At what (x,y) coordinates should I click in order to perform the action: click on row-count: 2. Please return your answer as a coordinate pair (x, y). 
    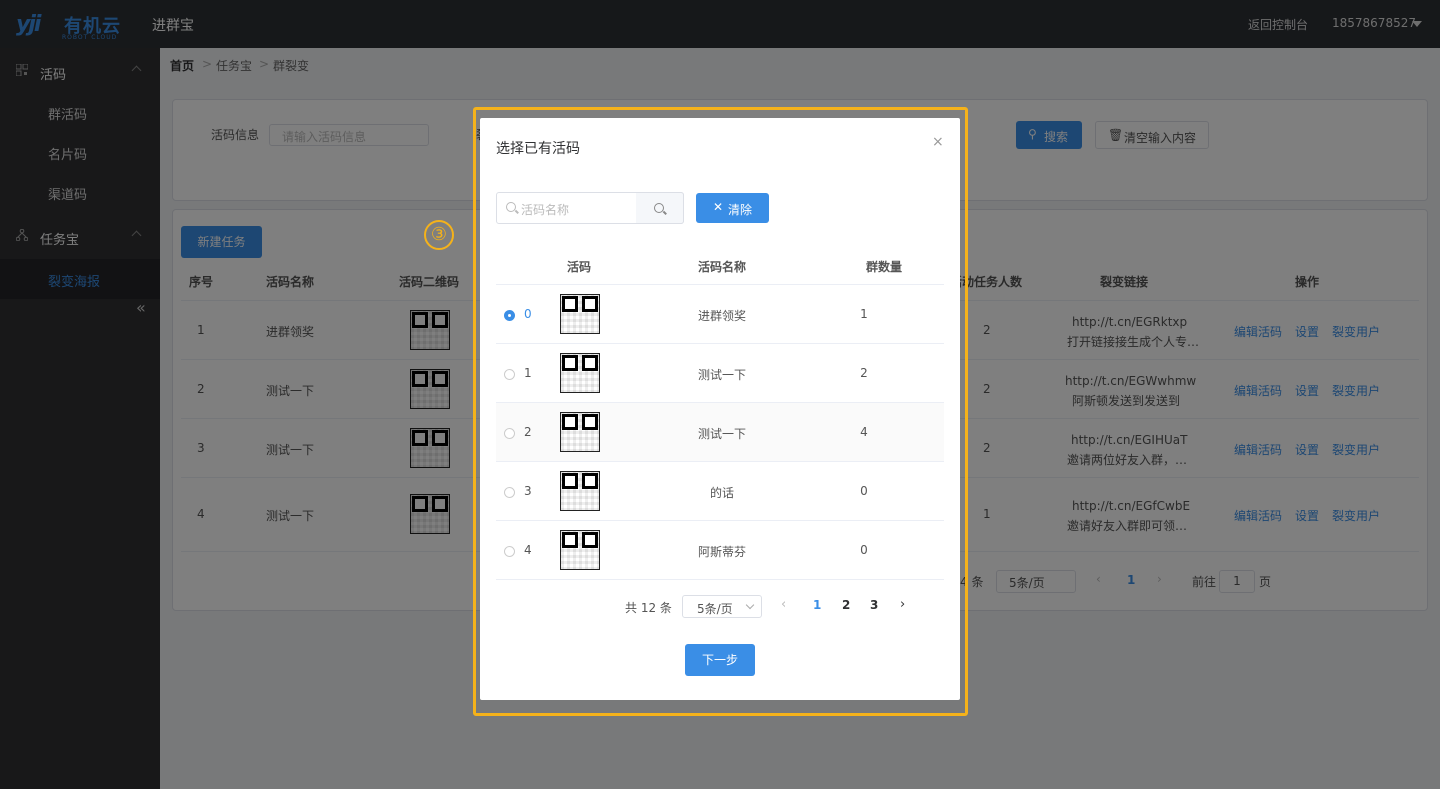
    Looking at the image, I should click on (864, 373).